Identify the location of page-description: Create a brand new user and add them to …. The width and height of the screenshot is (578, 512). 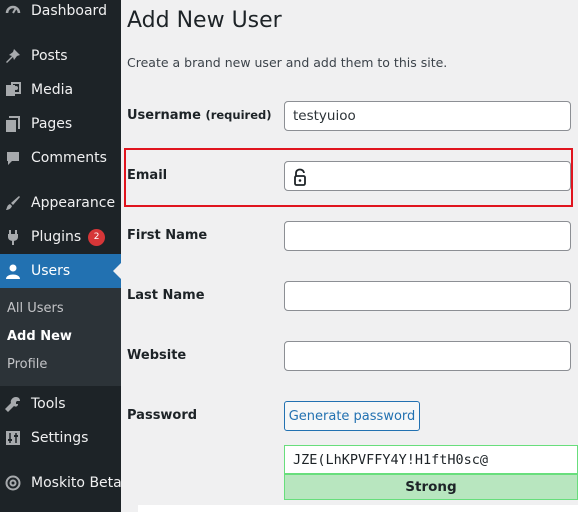
(287, 62).